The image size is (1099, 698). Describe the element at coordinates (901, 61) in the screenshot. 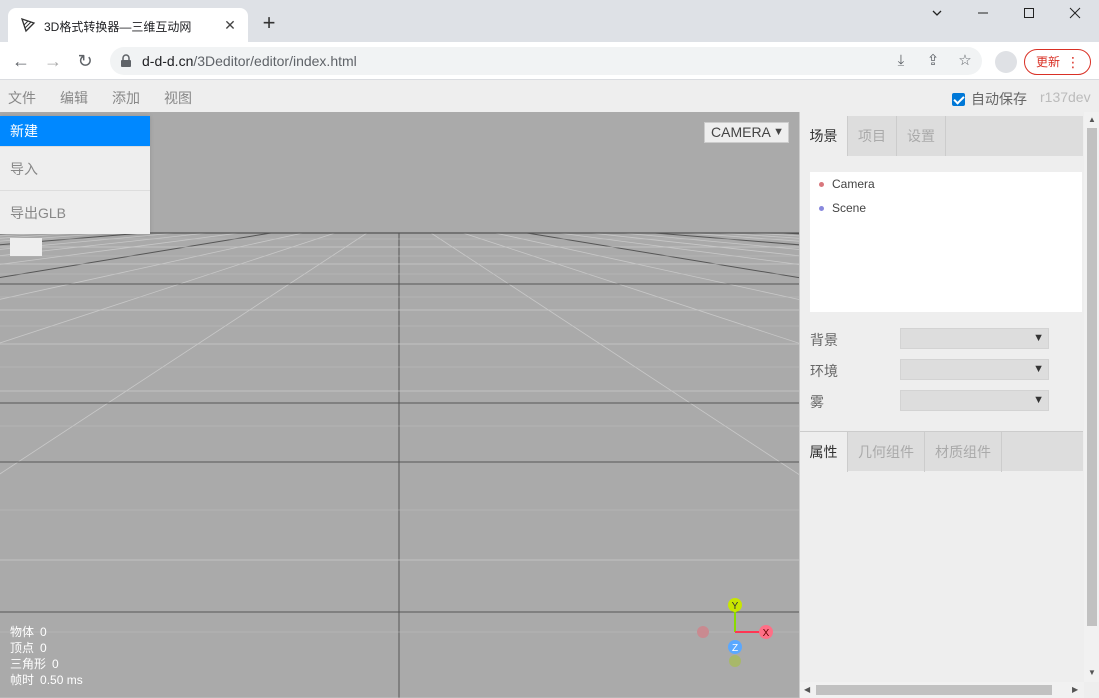

I see `install-app-icon: ⤓` at that location.